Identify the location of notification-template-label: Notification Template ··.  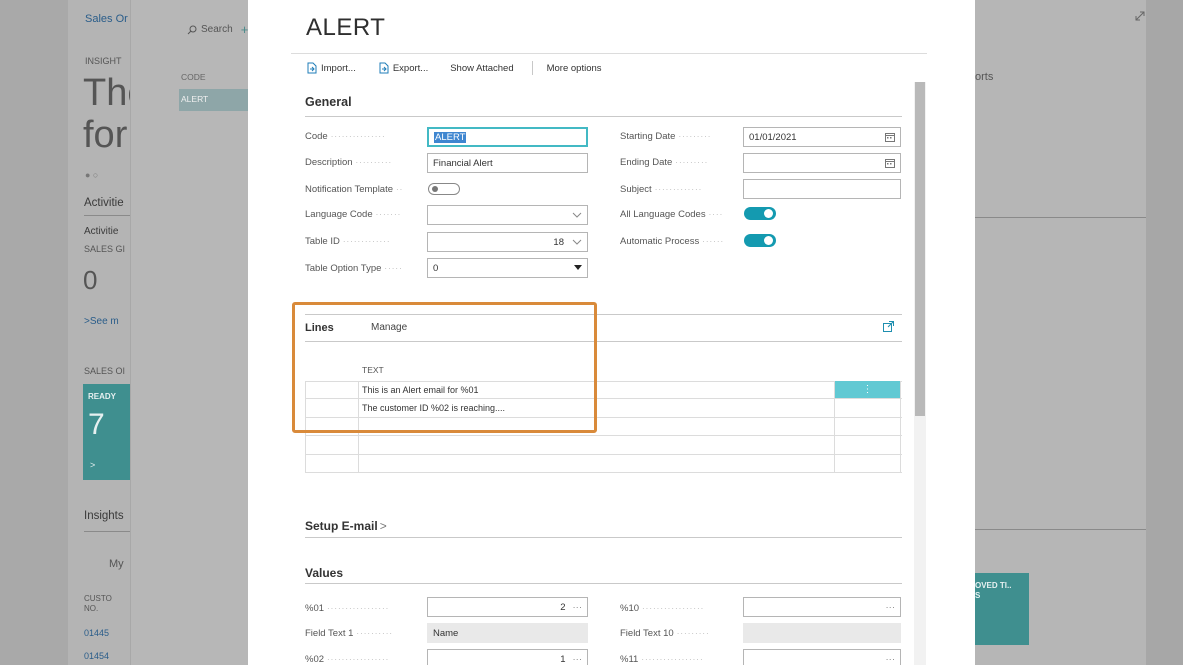
(354, 189).